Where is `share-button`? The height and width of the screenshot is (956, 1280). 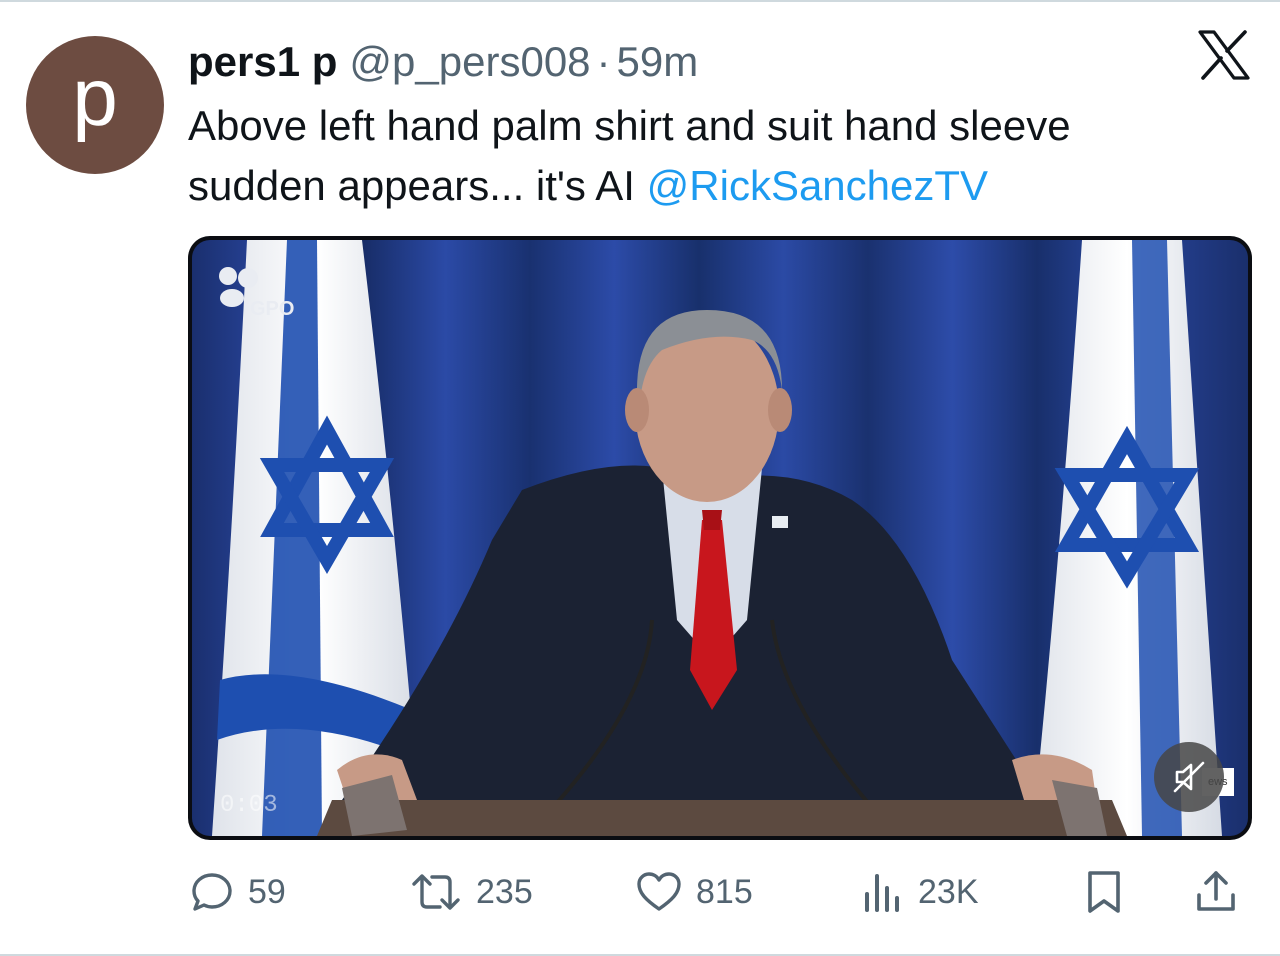 share-button is located at coordinates (1216, 892).